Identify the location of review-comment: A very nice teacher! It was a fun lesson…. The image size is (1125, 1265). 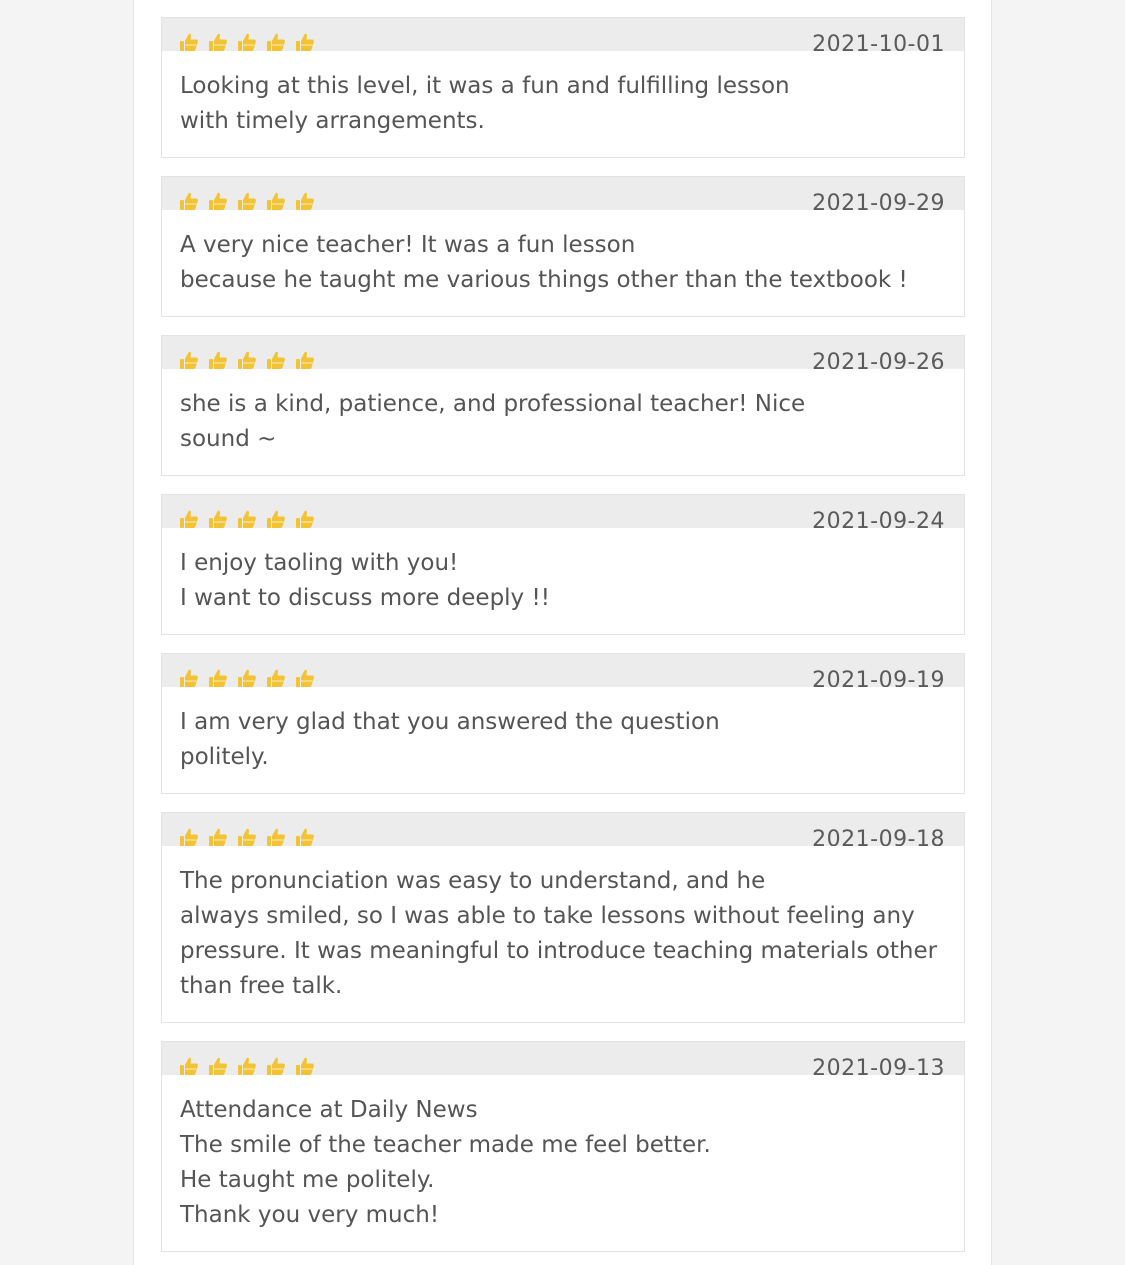
(544, 262).